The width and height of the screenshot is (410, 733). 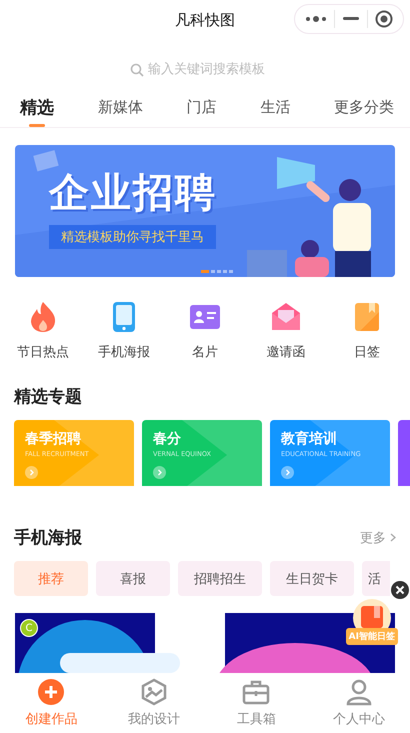 I want to click on shortcut-label: 邀请函, so click(x=286, y=352).